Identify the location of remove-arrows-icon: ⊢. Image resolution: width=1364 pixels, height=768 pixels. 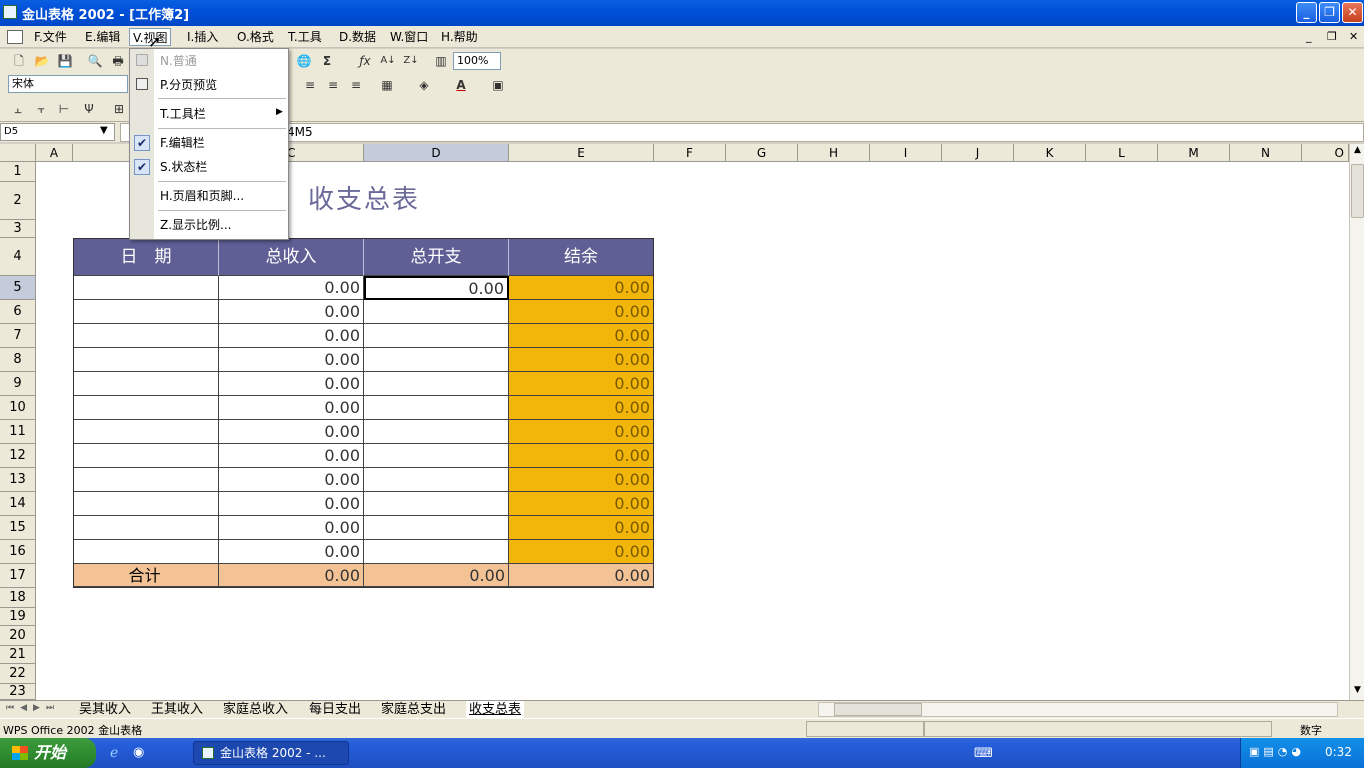
(64, 109).